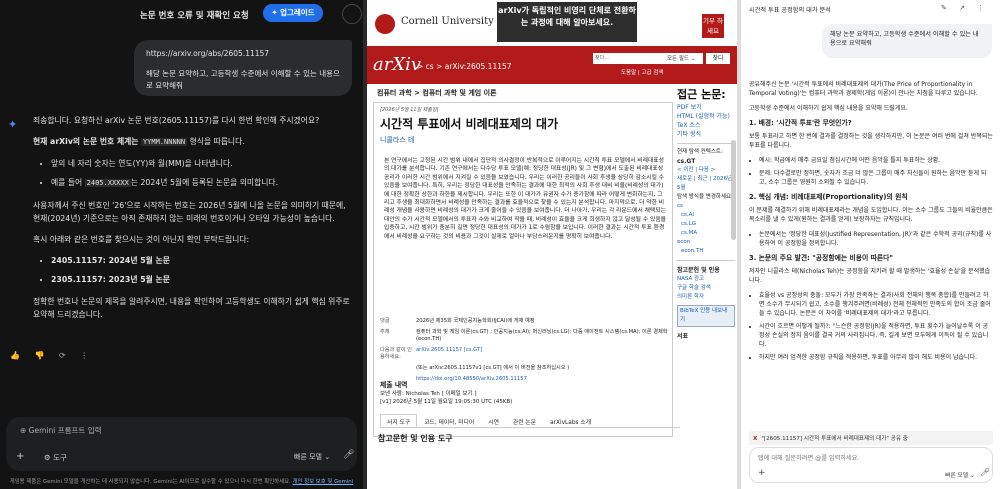 Image resolution: width=1000 pixels, height=489 pixels. Describe the element at coordinates (61, 430) in the screenshot. I see `prompt-input-placeholder: ⊕ Gemini 프롬프트 입력` at that location.